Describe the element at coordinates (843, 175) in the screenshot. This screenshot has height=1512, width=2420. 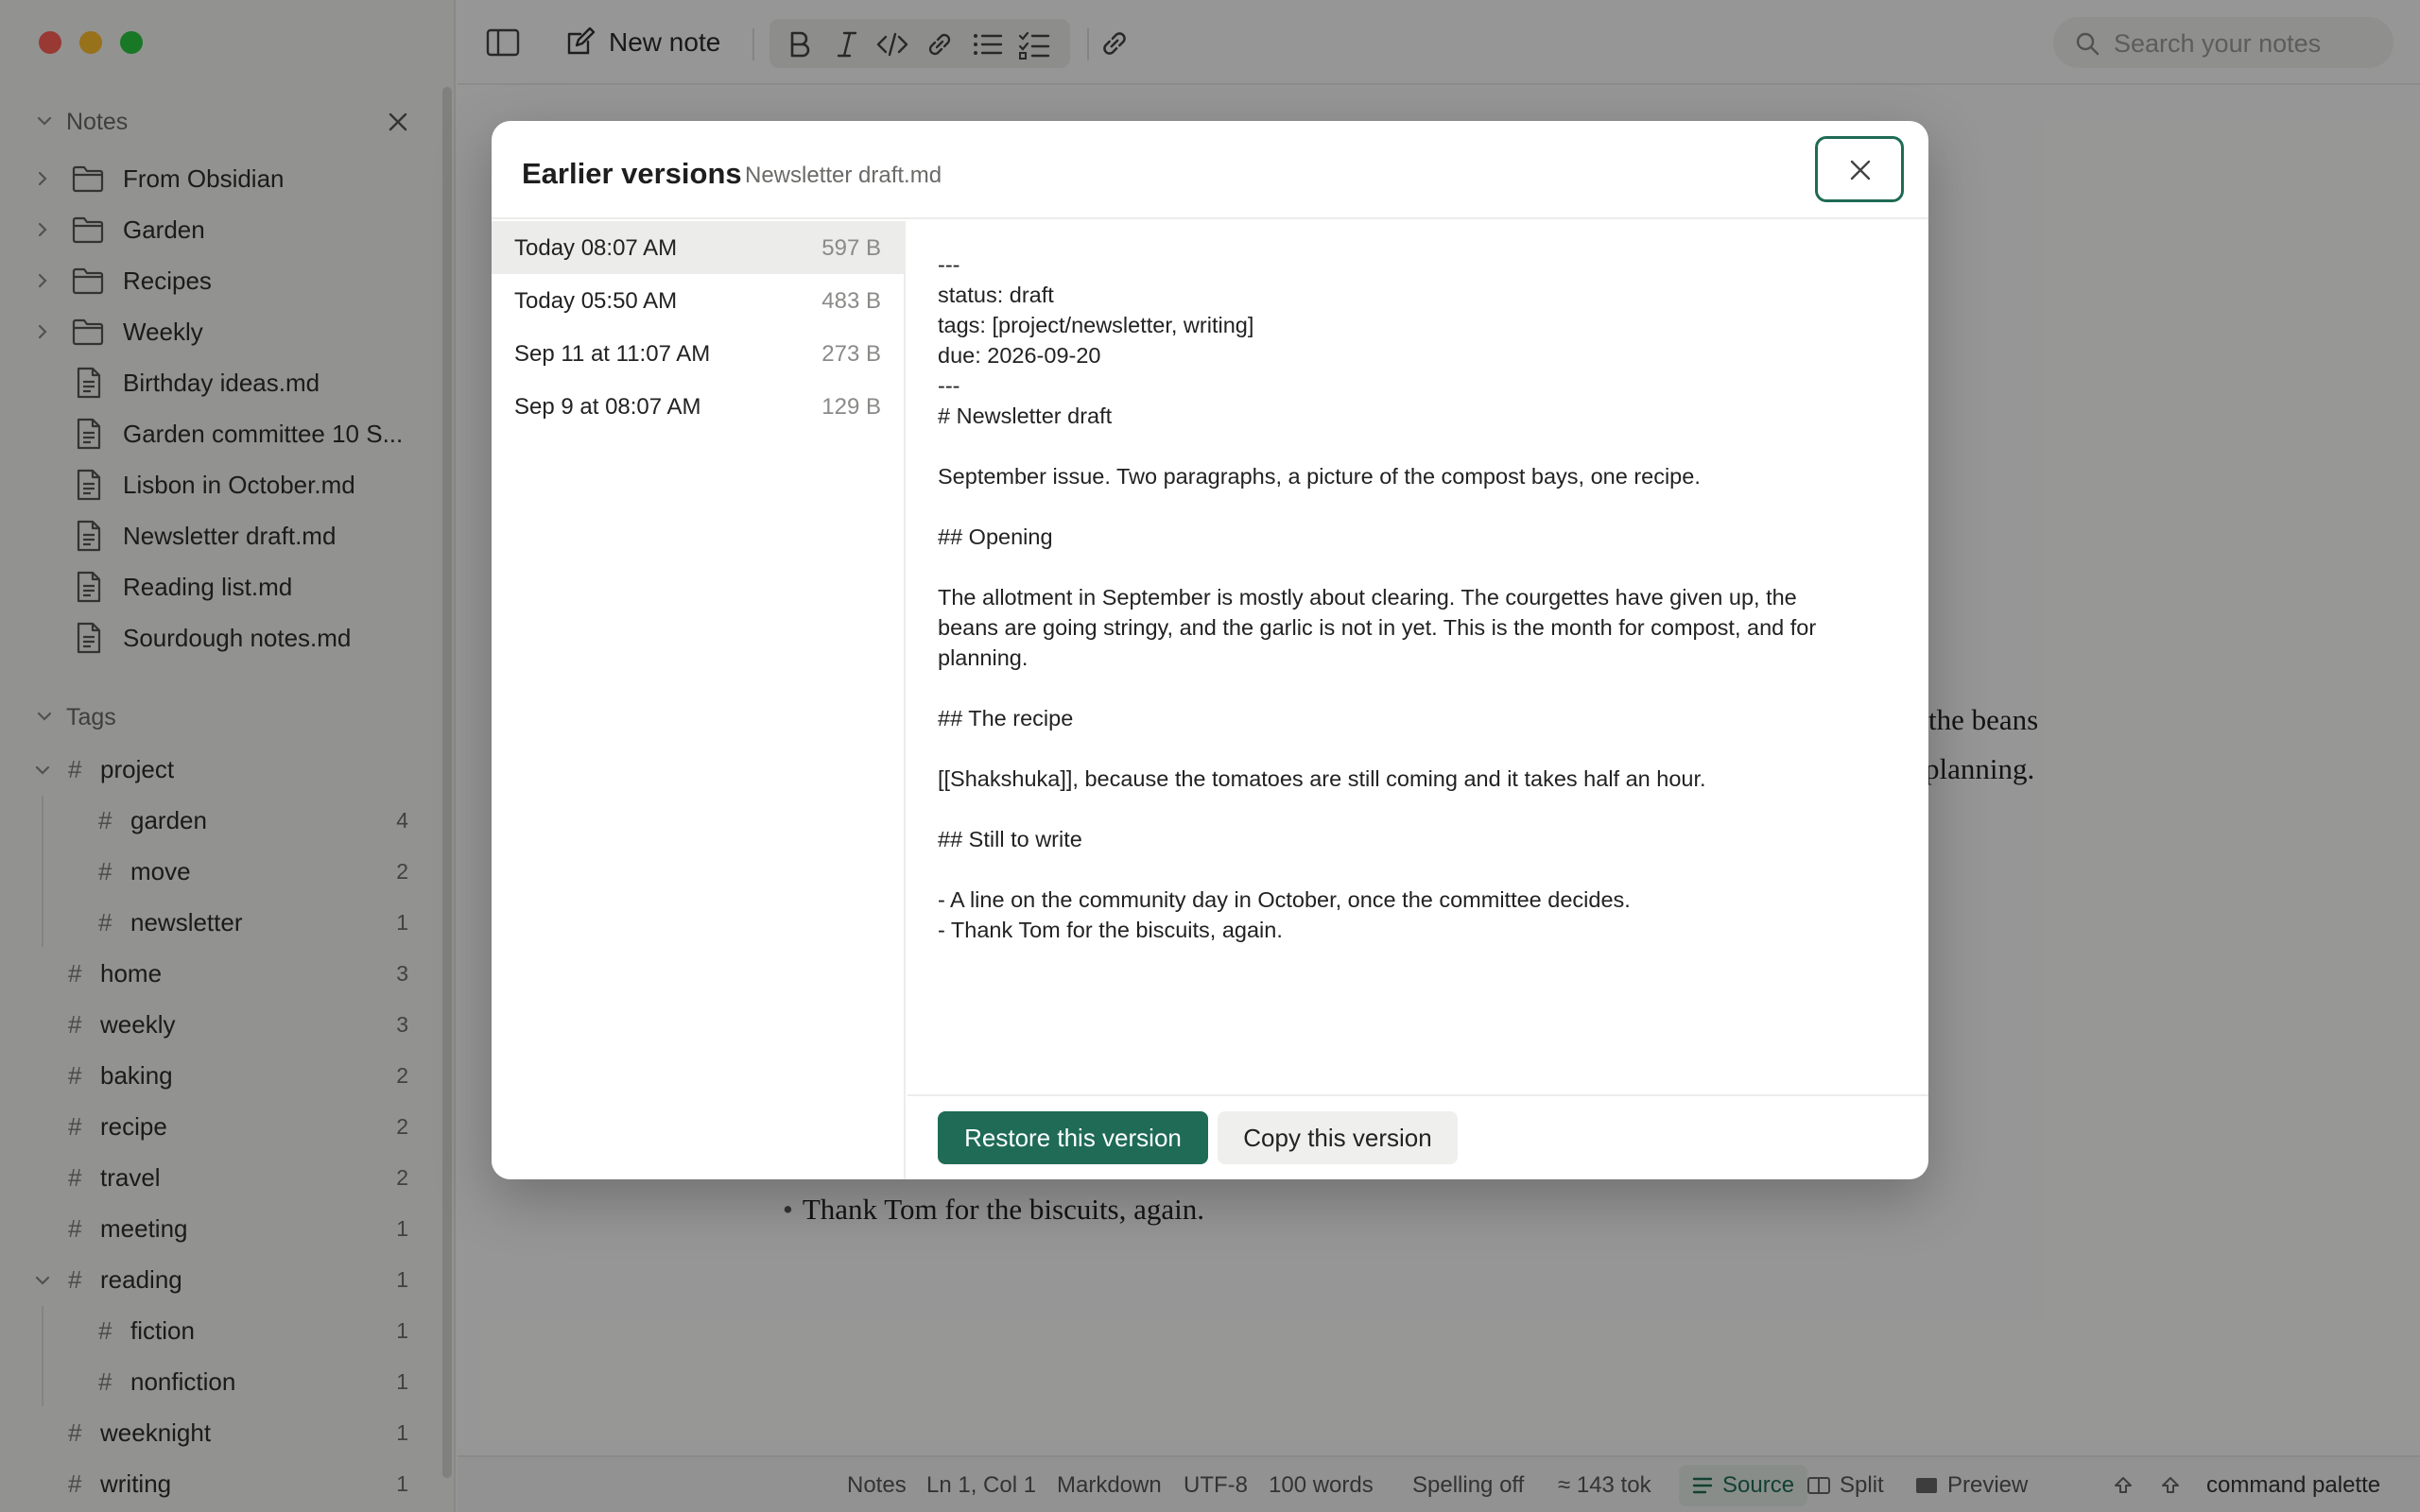
I see `dialog-filename: Newsletter draft.md` at that location.